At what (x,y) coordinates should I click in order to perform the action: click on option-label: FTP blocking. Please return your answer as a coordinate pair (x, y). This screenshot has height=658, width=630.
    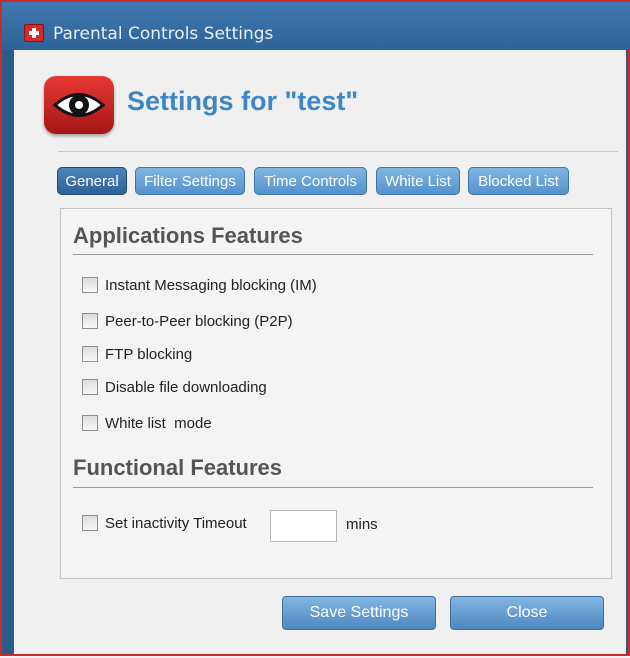
    Looking at the image, I should click on (149, 354).